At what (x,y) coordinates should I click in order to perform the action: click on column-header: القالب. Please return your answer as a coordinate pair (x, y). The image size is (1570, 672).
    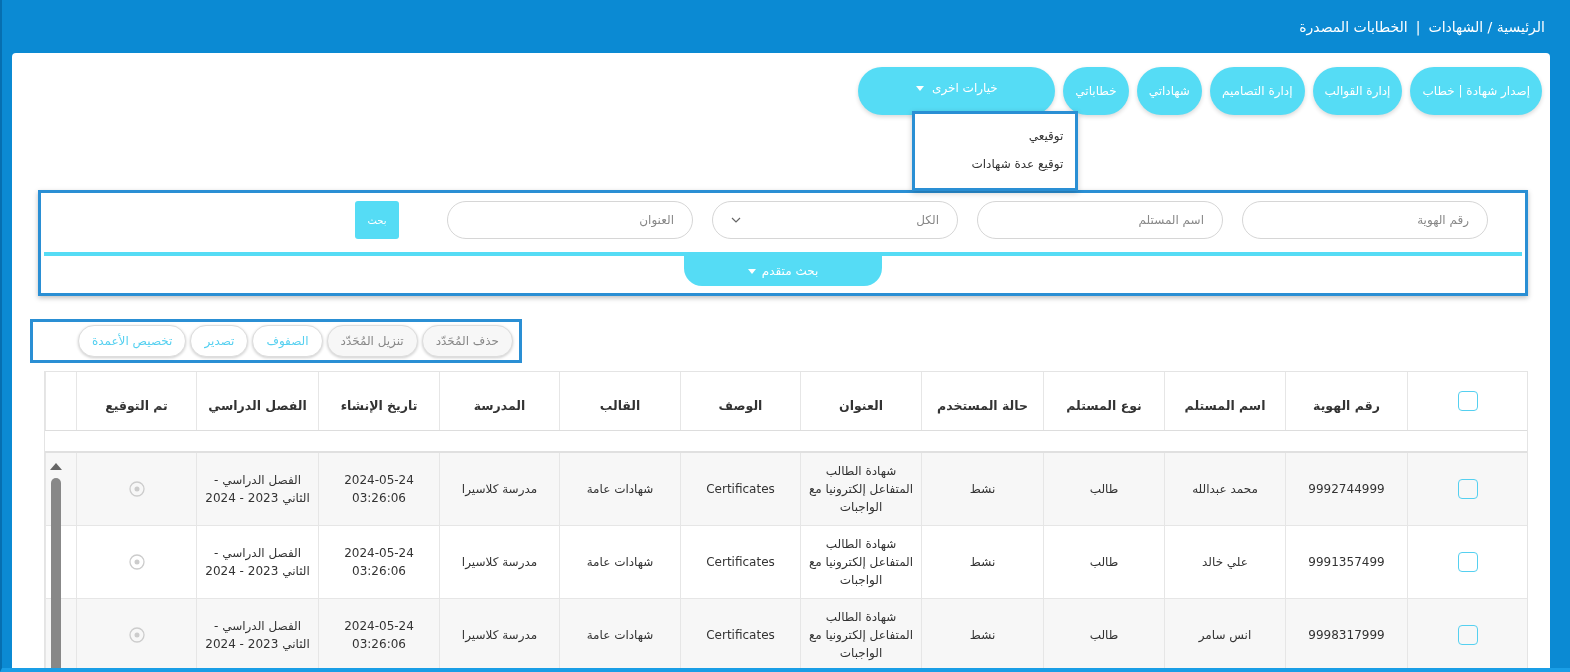
    Looking at the image, I should click on (619, 401).